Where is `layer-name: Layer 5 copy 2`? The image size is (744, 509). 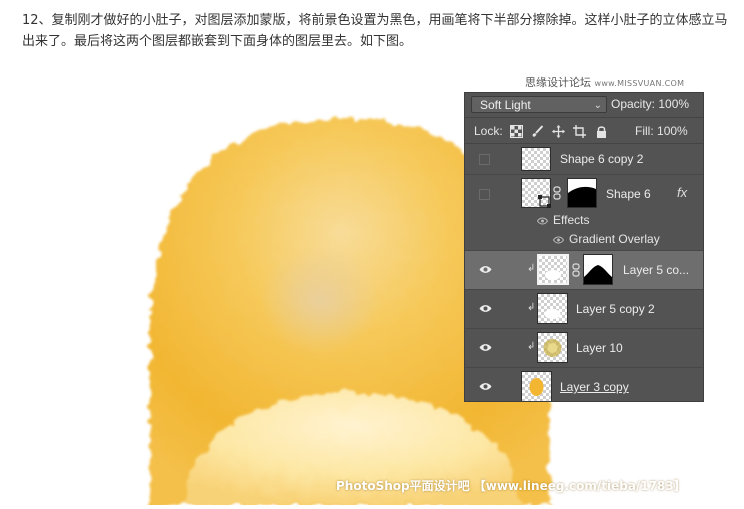
layer-name: Layer 5 copy 2 is located at coordinates (615, 309).